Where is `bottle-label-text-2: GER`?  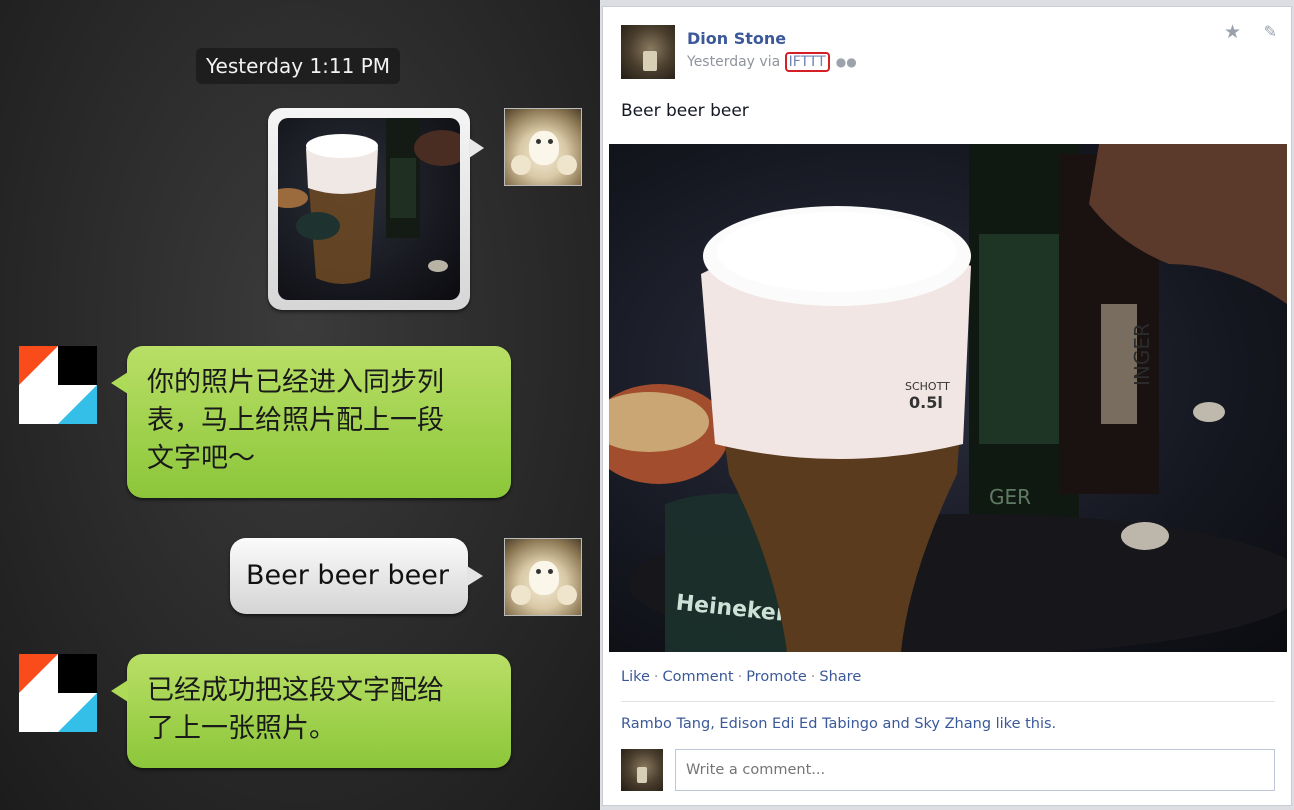 bottle-label-text-2: GER is located at coordinates (1010, 497).